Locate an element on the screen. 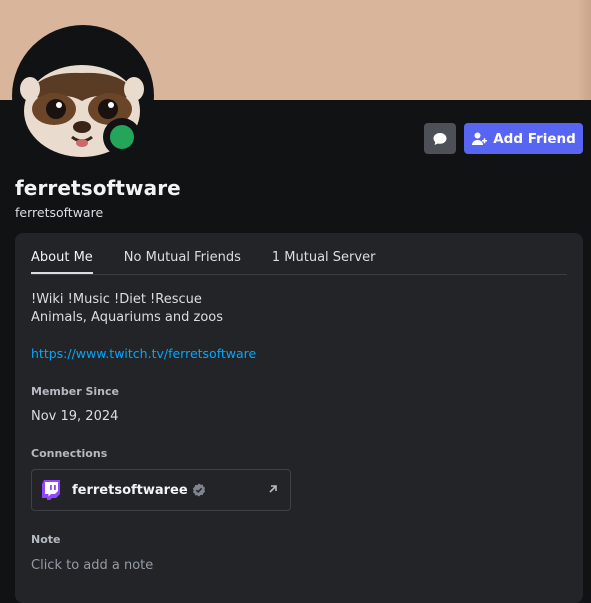 This screenshot has height=603, width=591. add-friend-button: Add Friend is located at coordinates (523, 138).